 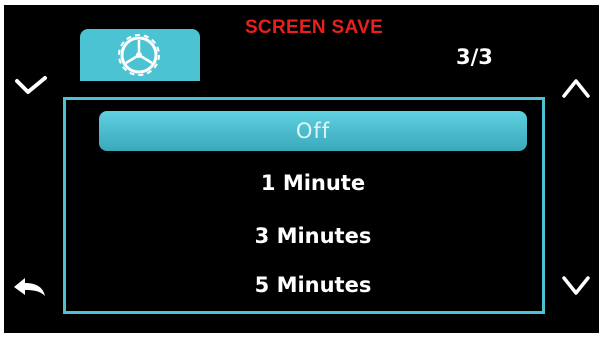 What do you see at coordinates (313, 285) in the screenshot?
I see `menu-item-5-minutes: 5 Minutes` at bounding box center [313, 285].